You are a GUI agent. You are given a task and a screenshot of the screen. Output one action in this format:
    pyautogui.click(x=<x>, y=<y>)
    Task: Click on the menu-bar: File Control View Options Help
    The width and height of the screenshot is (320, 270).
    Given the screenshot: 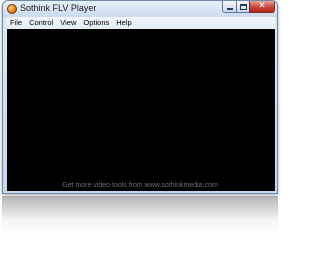 What is the action you would take?
    pyautogui.click(x=141, y=23)
    